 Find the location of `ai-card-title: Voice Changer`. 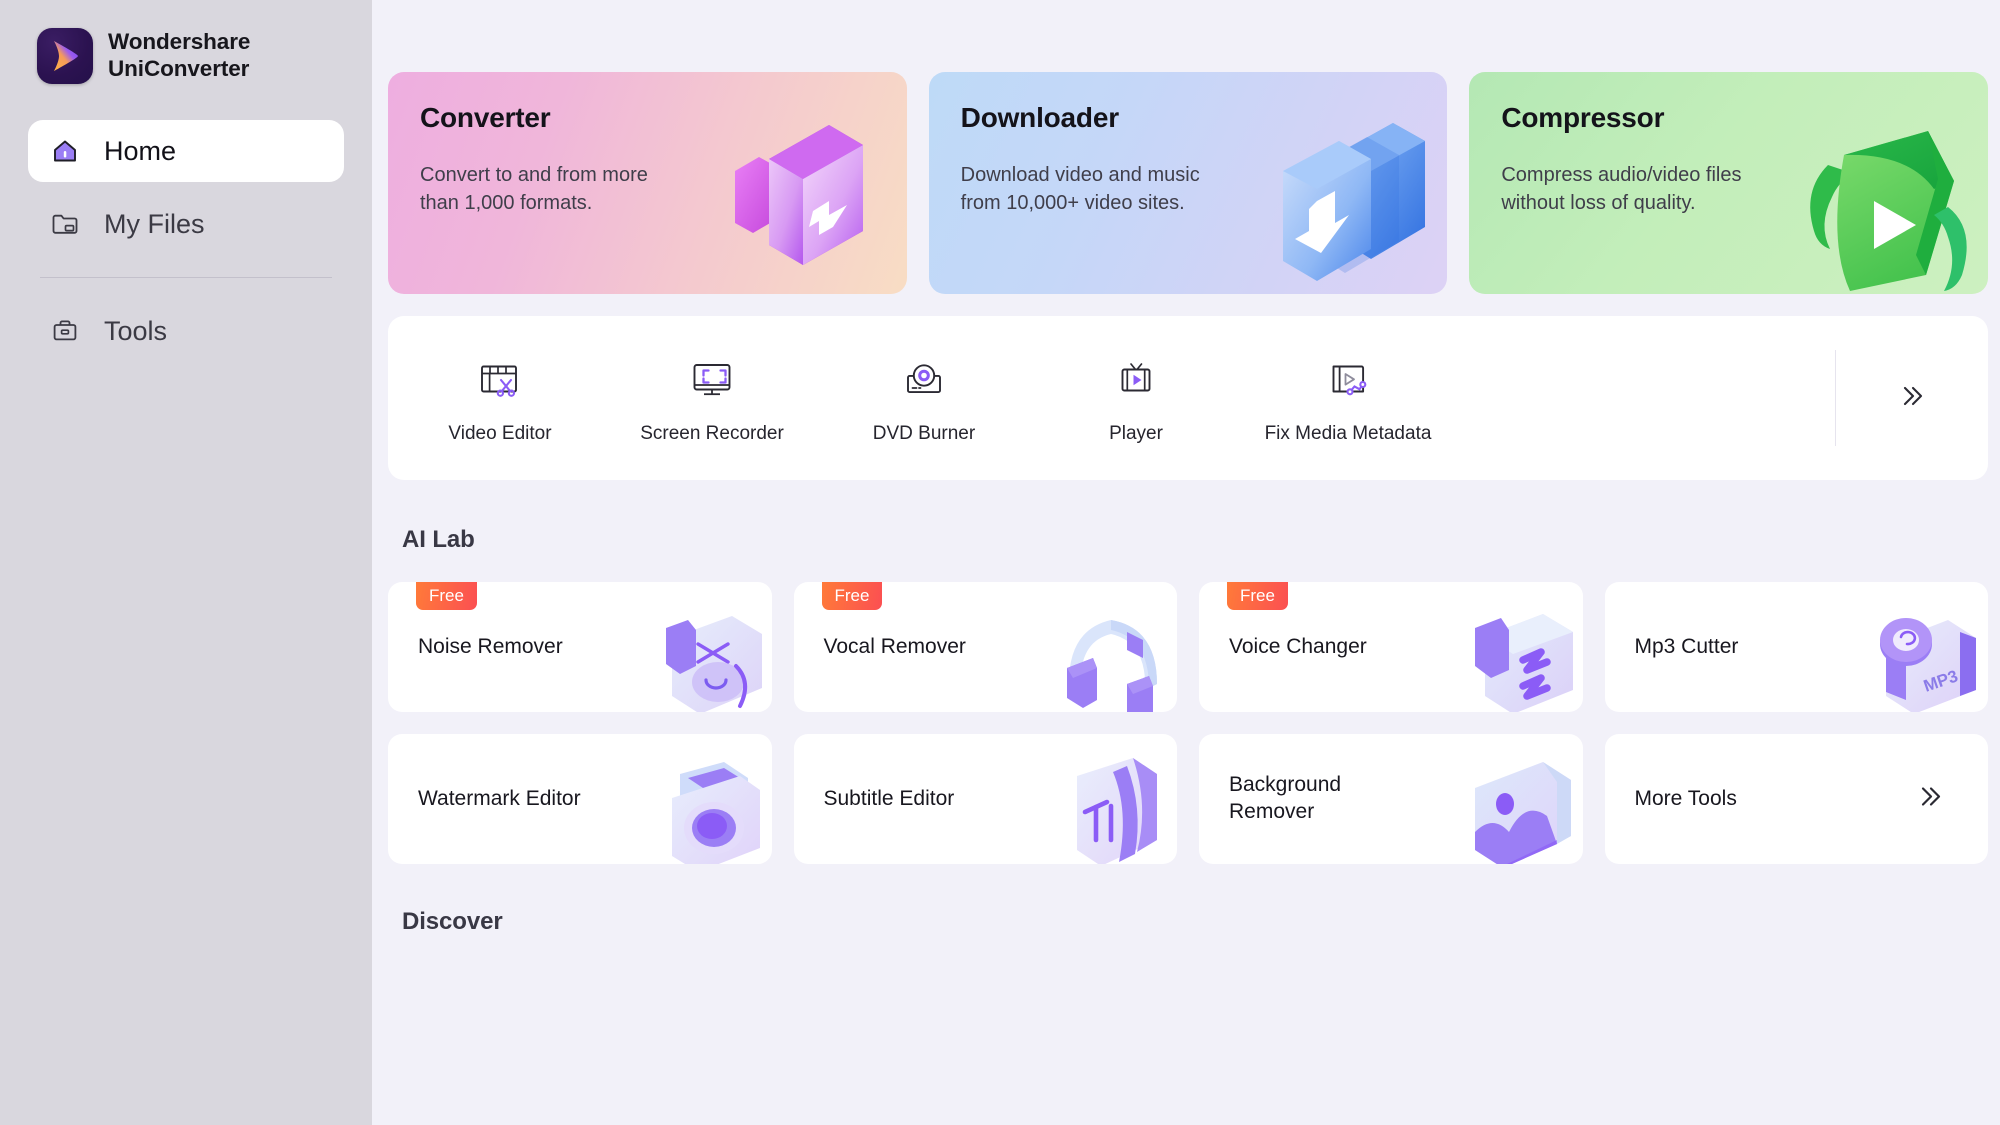

ai-card-title: Voice Changer is located at coordinates (1298, 646).